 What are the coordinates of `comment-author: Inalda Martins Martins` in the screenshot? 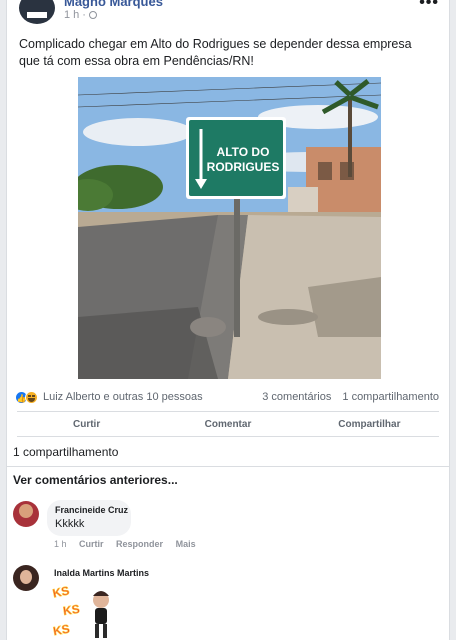 It's located at (101, 573).